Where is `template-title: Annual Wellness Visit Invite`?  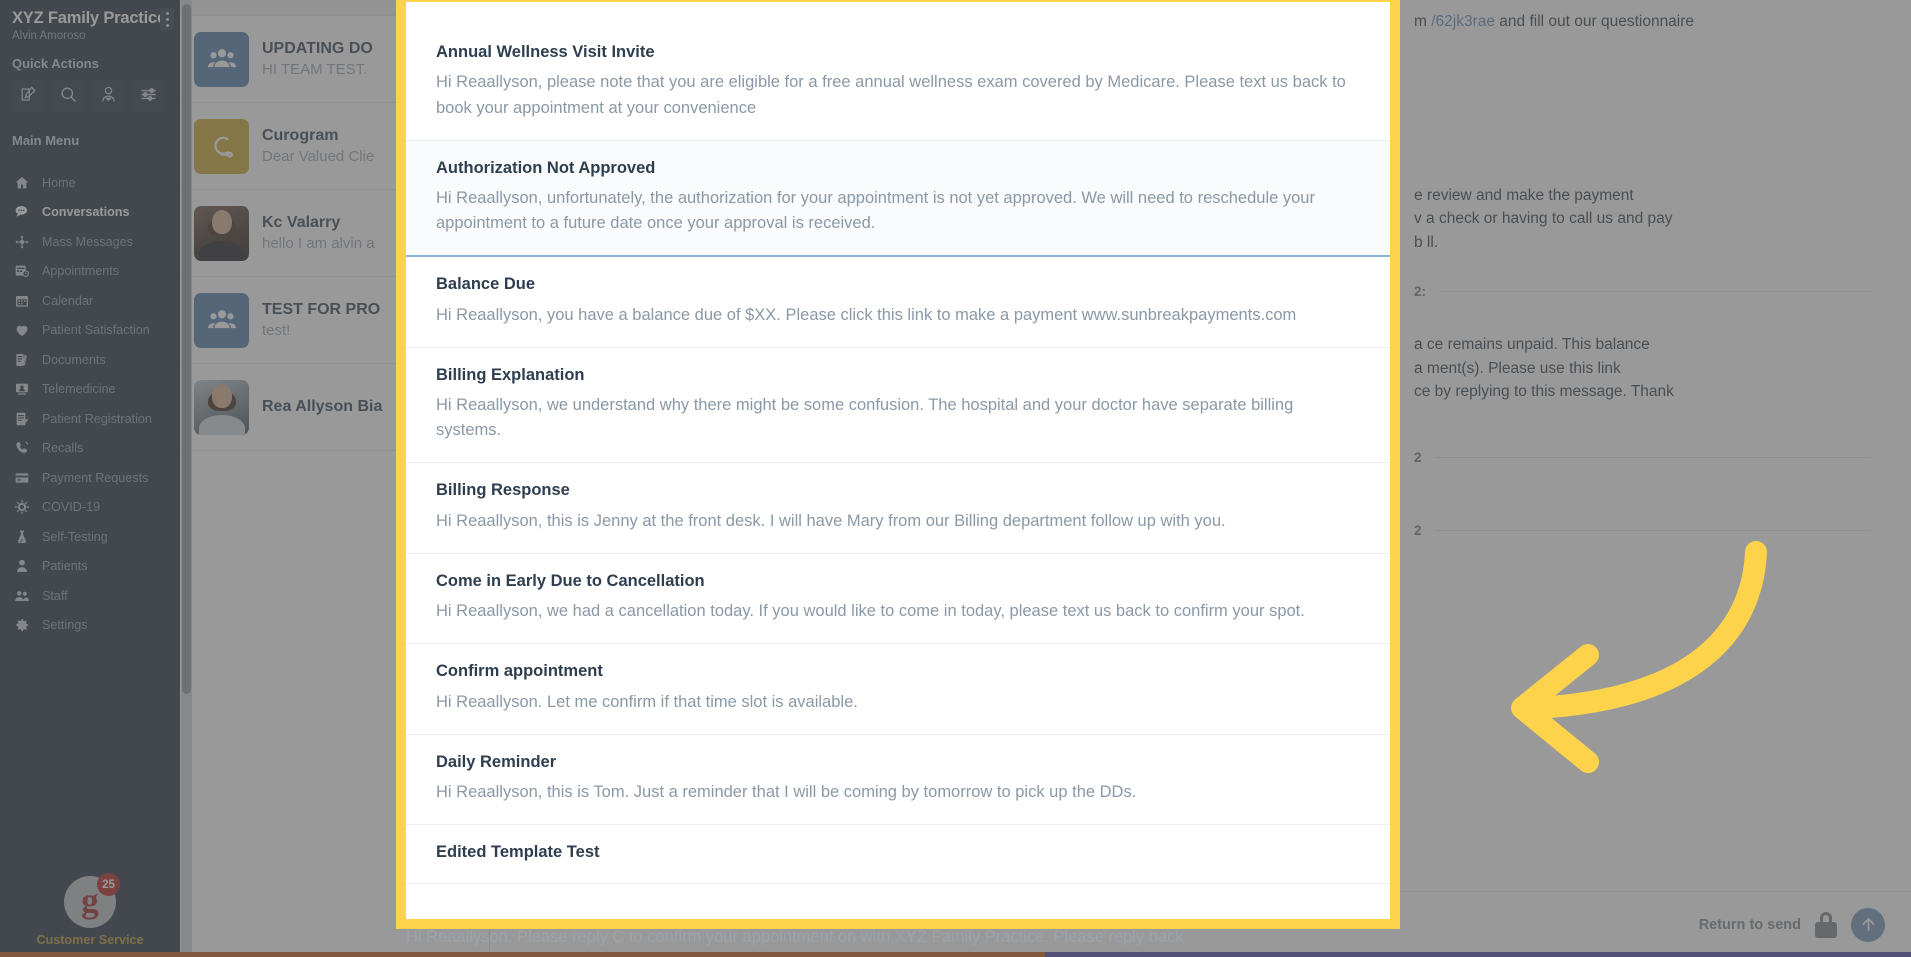 template-title: Annual Wellness Visit Invite is located at coordinates (545, 52).